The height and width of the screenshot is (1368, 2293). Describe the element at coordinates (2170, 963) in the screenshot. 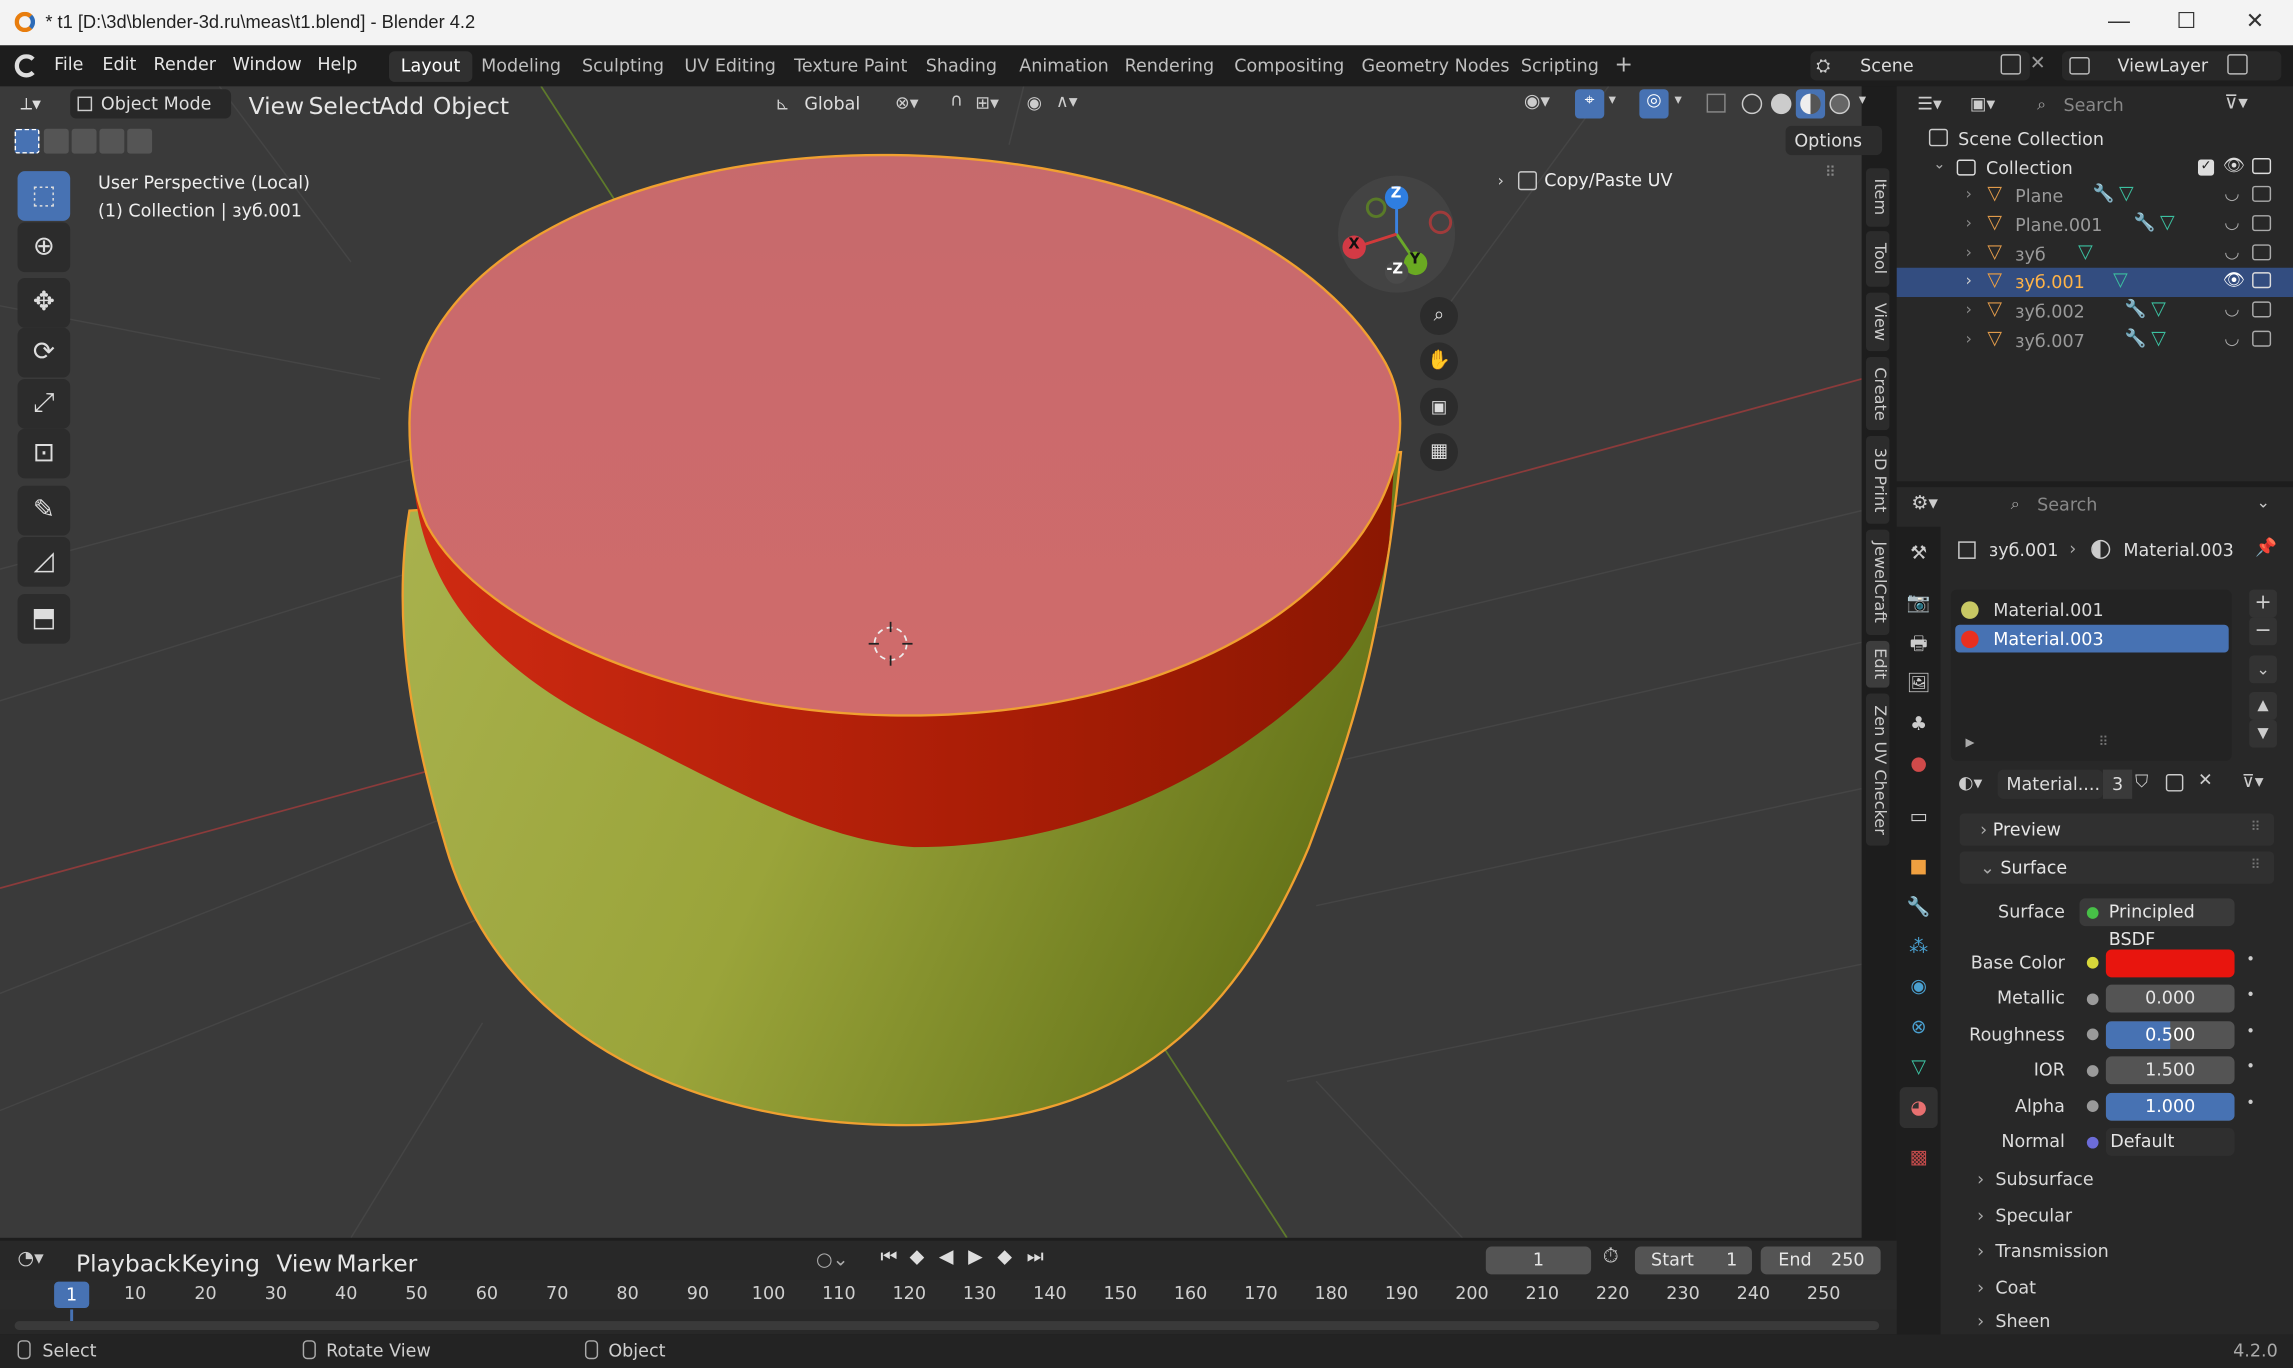

I see `base-color-swatch` at that location.